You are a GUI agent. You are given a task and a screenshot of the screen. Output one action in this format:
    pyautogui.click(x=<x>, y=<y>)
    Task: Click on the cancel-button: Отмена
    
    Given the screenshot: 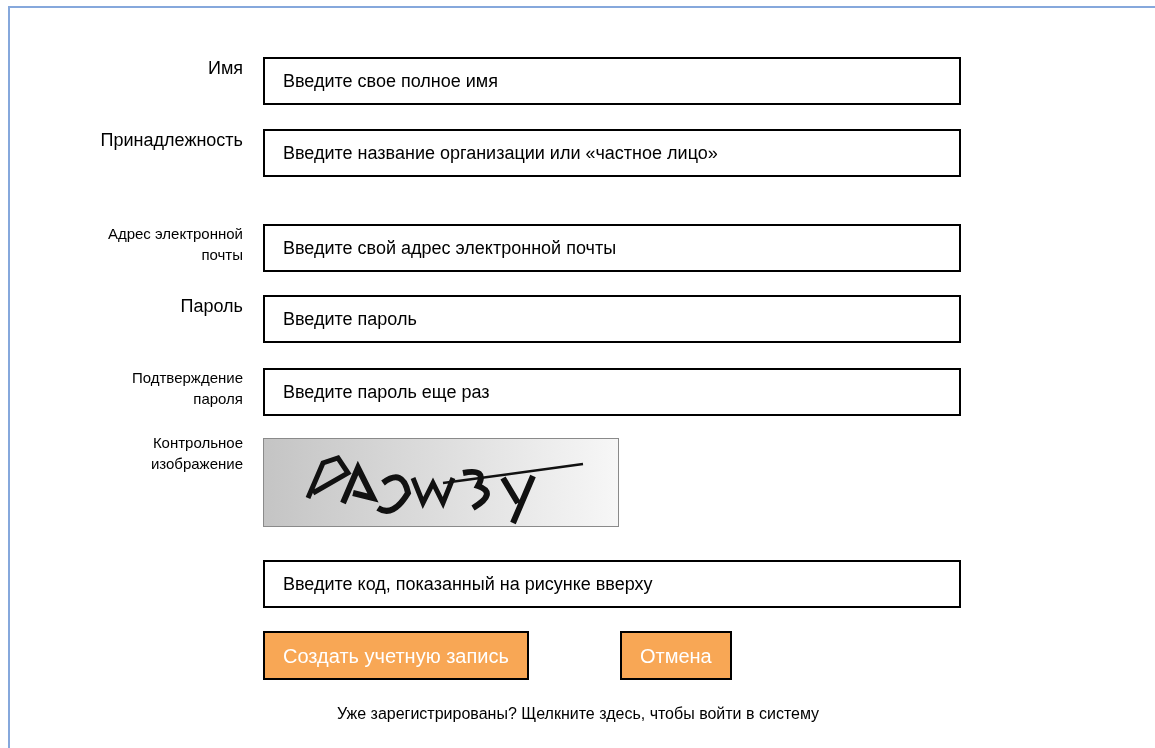 What is the action you would take?
    pyautogui.click(x=675, y=655)
    